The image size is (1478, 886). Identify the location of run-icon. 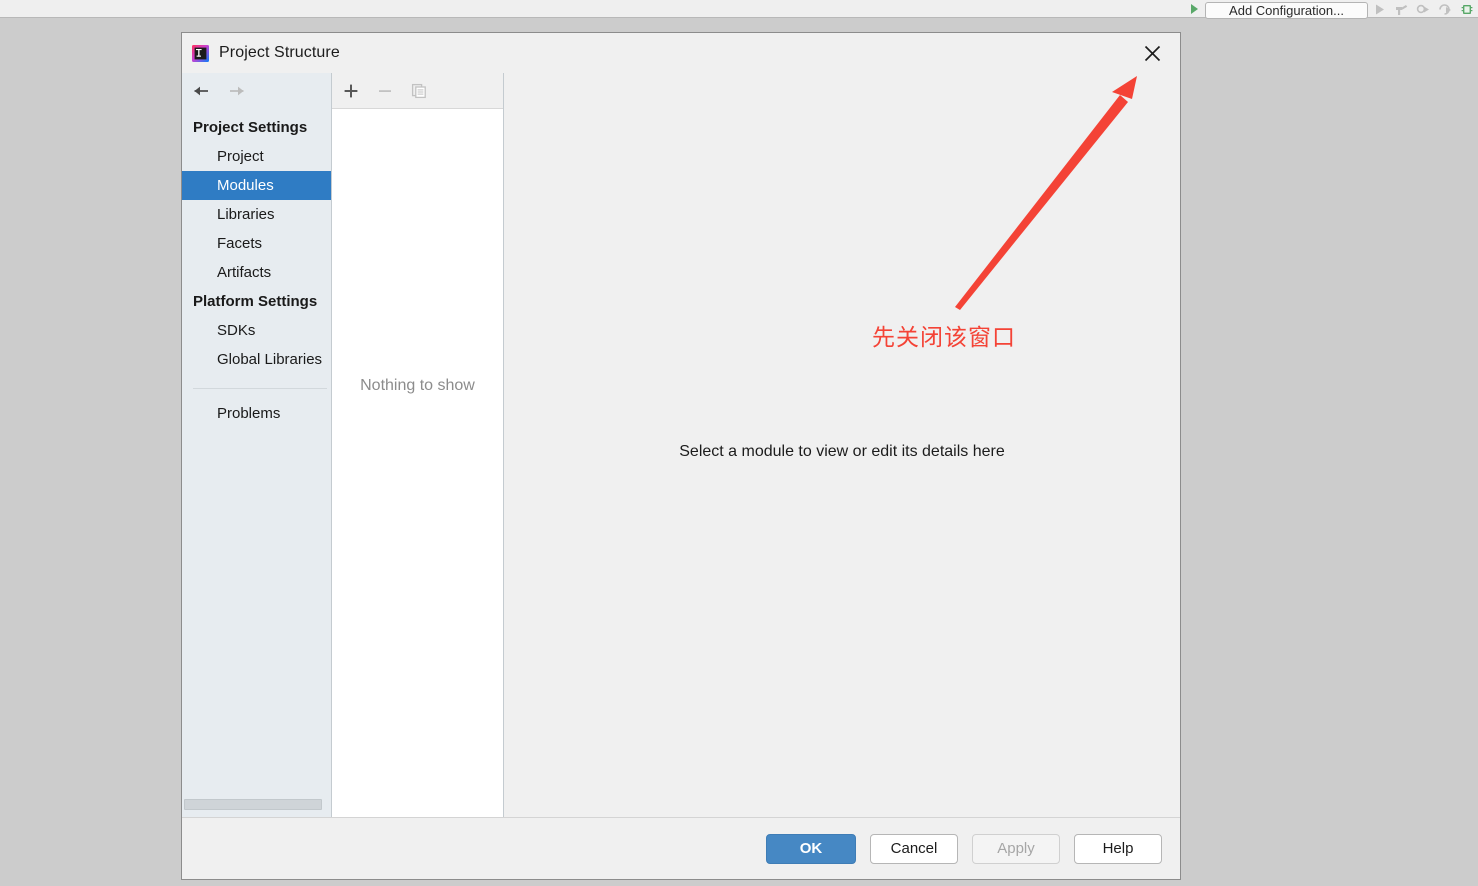
(1379, 9).